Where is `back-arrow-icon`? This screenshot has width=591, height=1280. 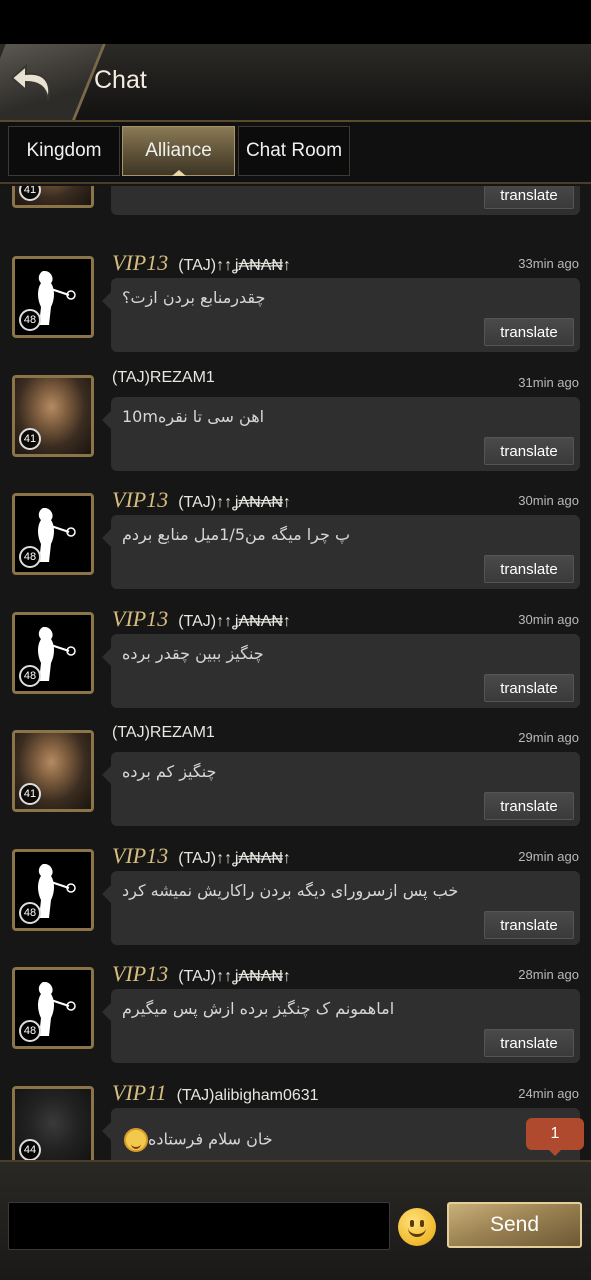
back-arrow-icon is located at coordinates (30, 82).